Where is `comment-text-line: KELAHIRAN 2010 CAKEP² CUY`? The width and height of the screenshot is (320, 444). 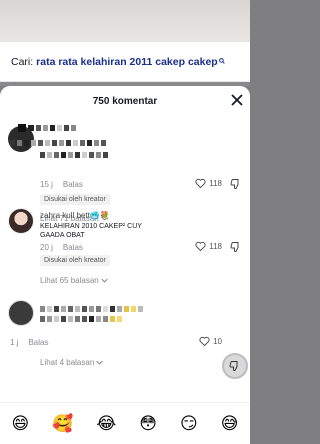
comment-text-line: KELAHIRAN 2010 CAKEP² CUY is located at coordinates (91, 226).